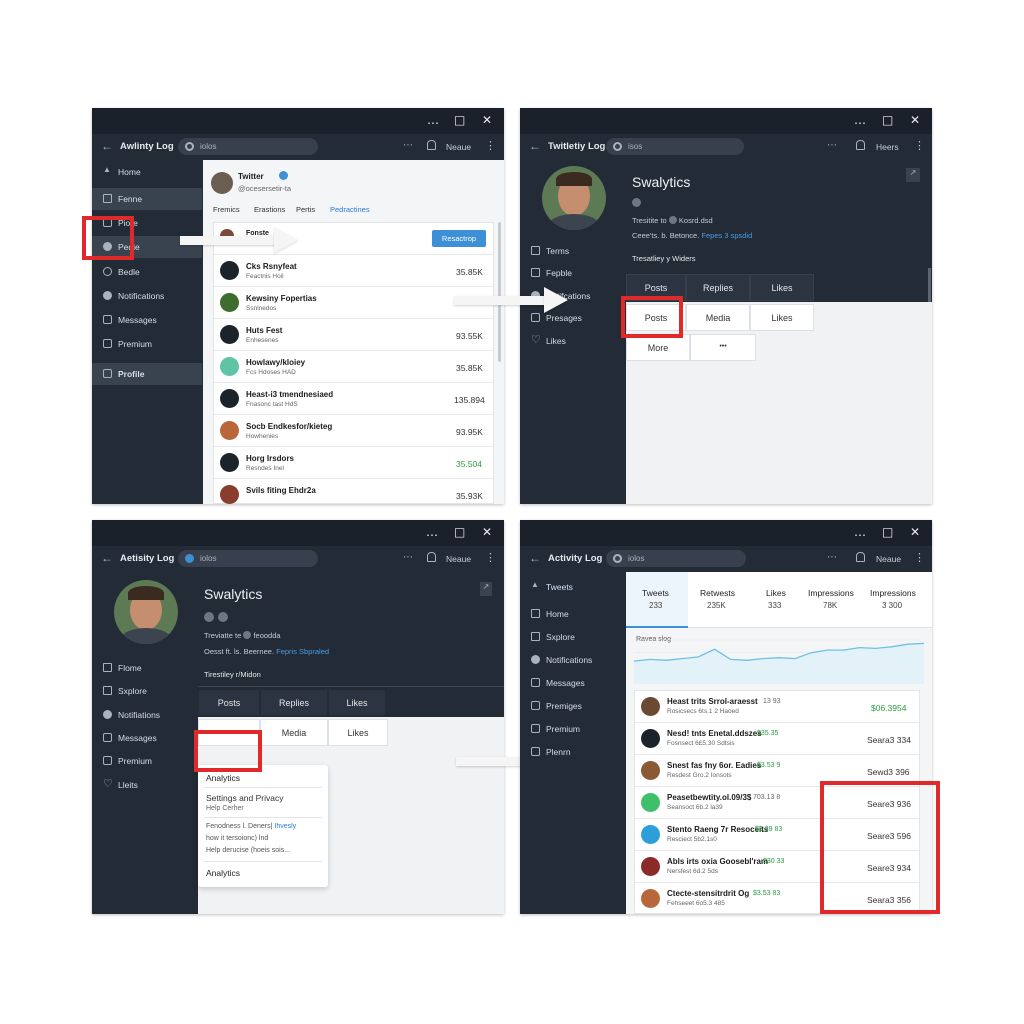 The width and height of the screenshot is (1024, 1024). What do you see at coordinates (658, 347) in the screenshot?
I see `more-button: More` at bounding box center [658, 347].